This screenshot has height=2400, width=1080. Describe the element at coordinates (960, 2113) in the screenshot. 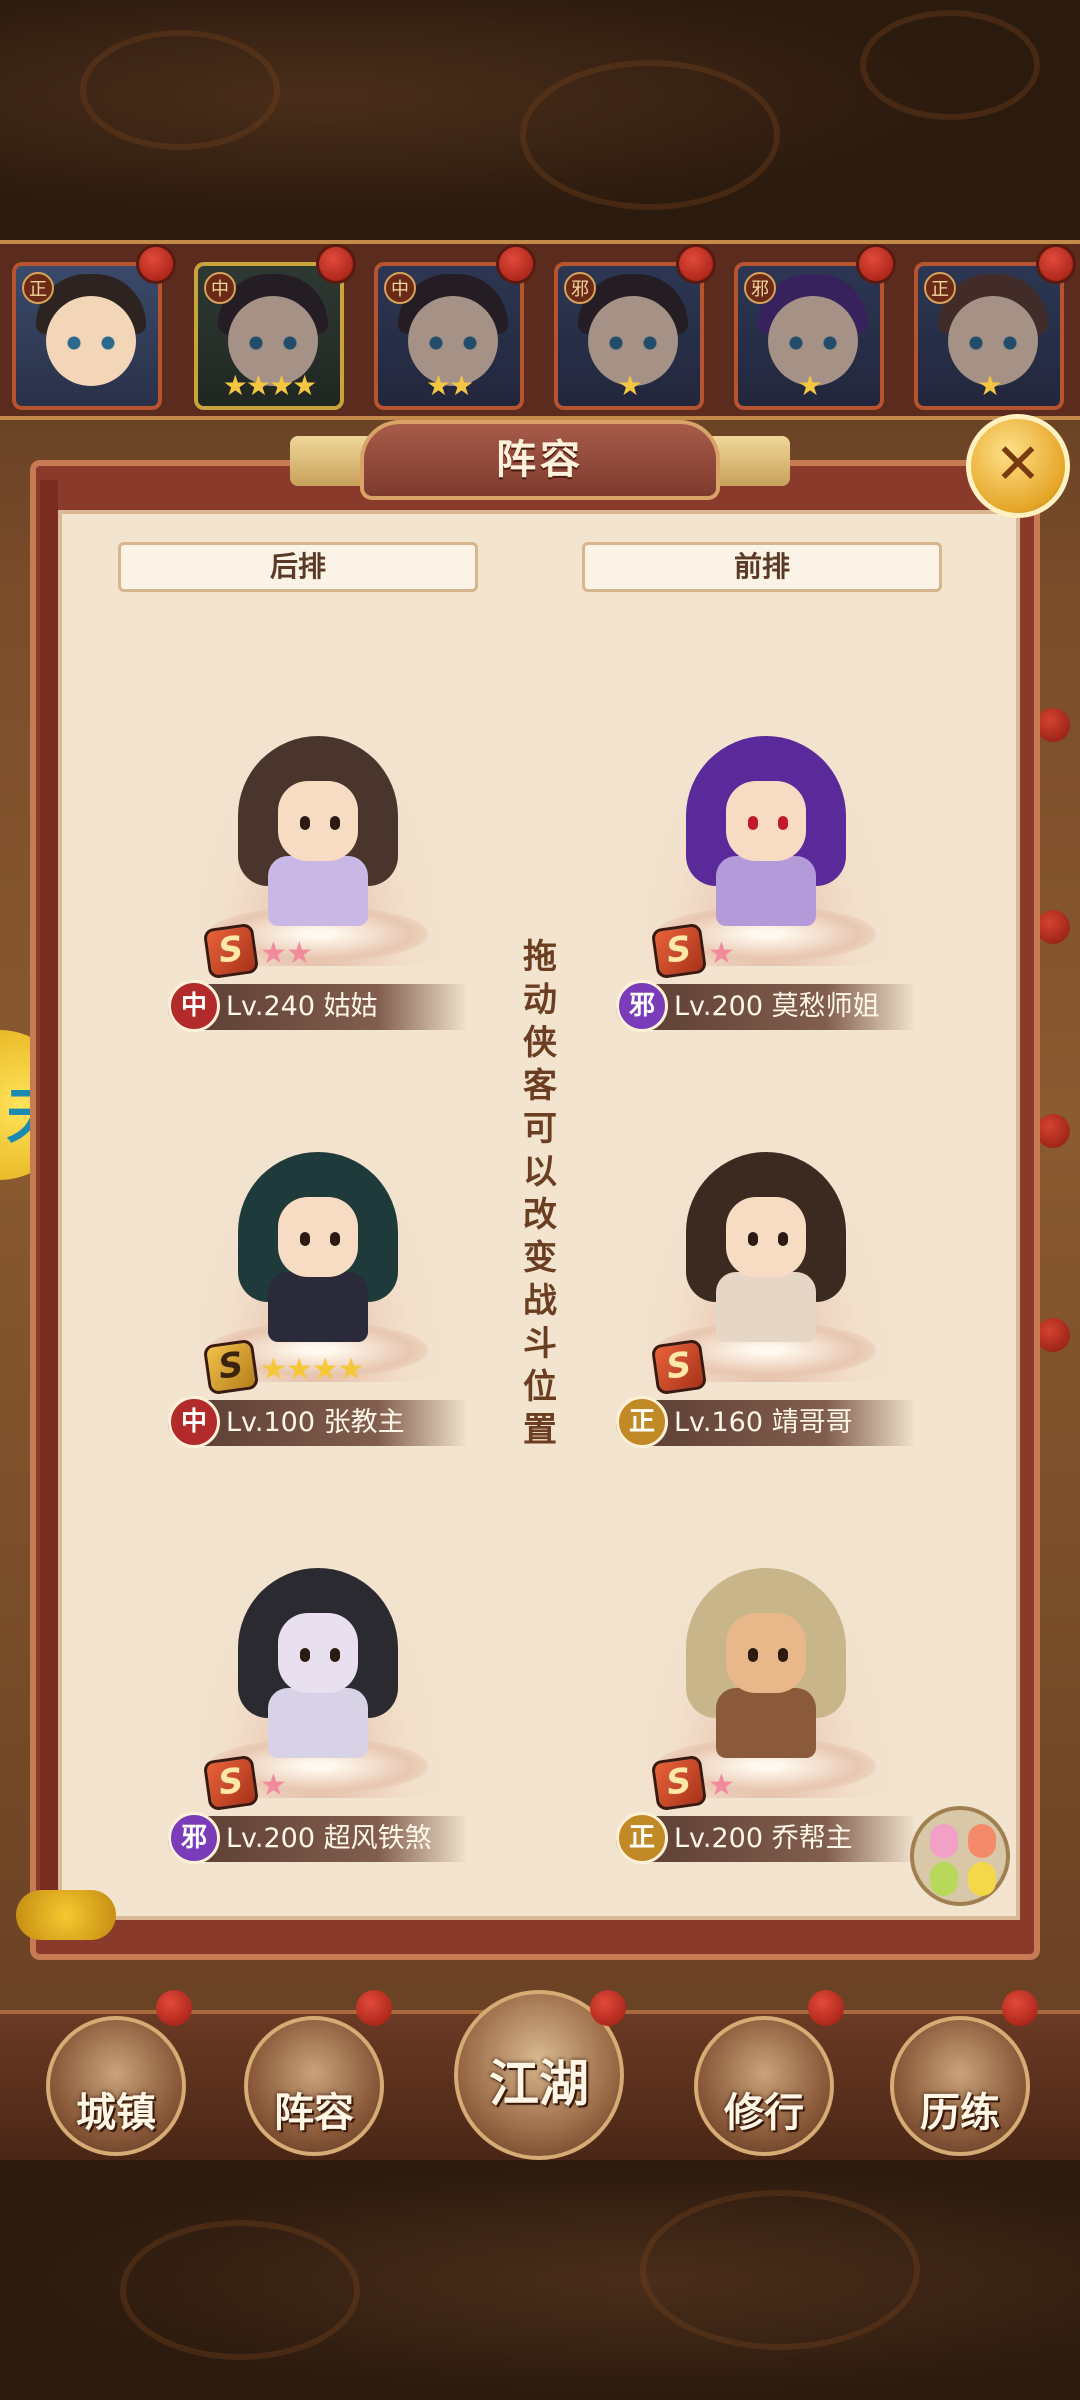

I see `nav-label: 历练` at that location.